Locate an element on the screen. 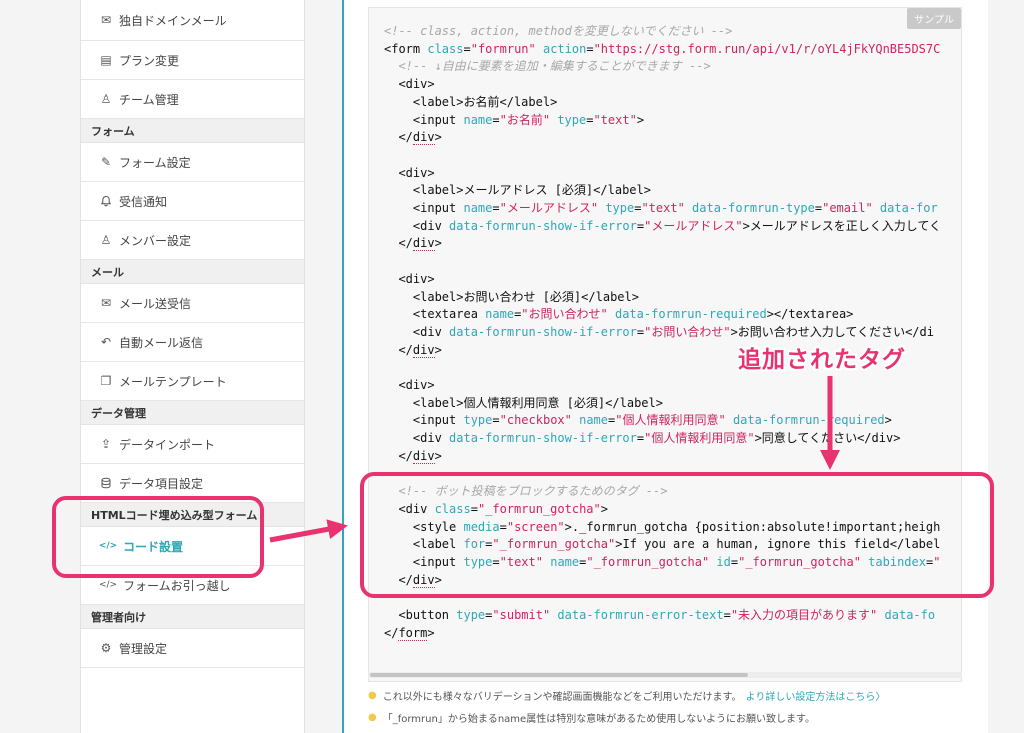  sidebar-item-label: 独自ドメインメール is located at coordinates (173, 20).